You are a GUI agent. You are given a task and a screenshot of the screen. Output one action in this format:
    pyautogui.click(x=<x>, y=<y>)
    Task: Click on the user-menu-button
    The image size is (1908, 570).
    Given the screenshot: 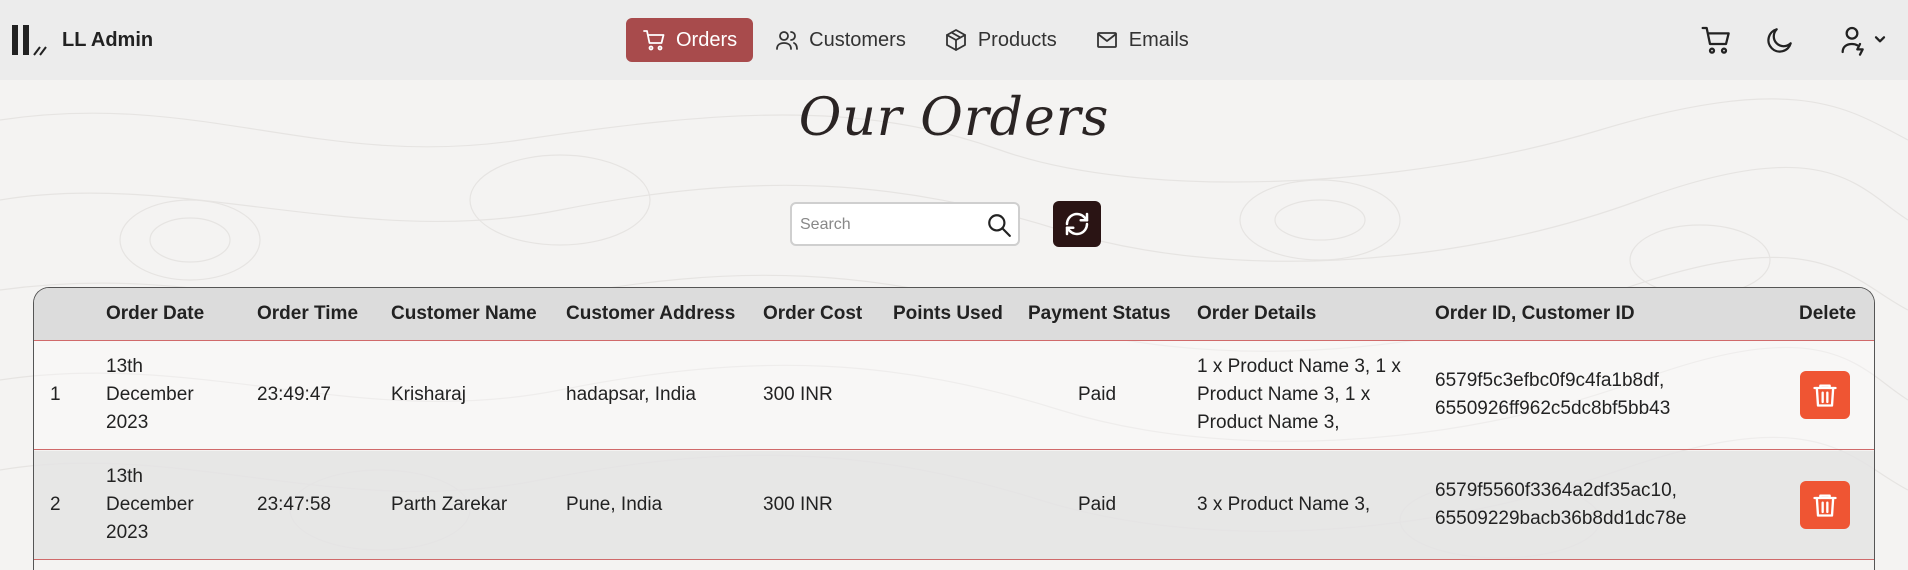 What is the action you would take?
    pyautogui.click(x=1864, y=40)
    